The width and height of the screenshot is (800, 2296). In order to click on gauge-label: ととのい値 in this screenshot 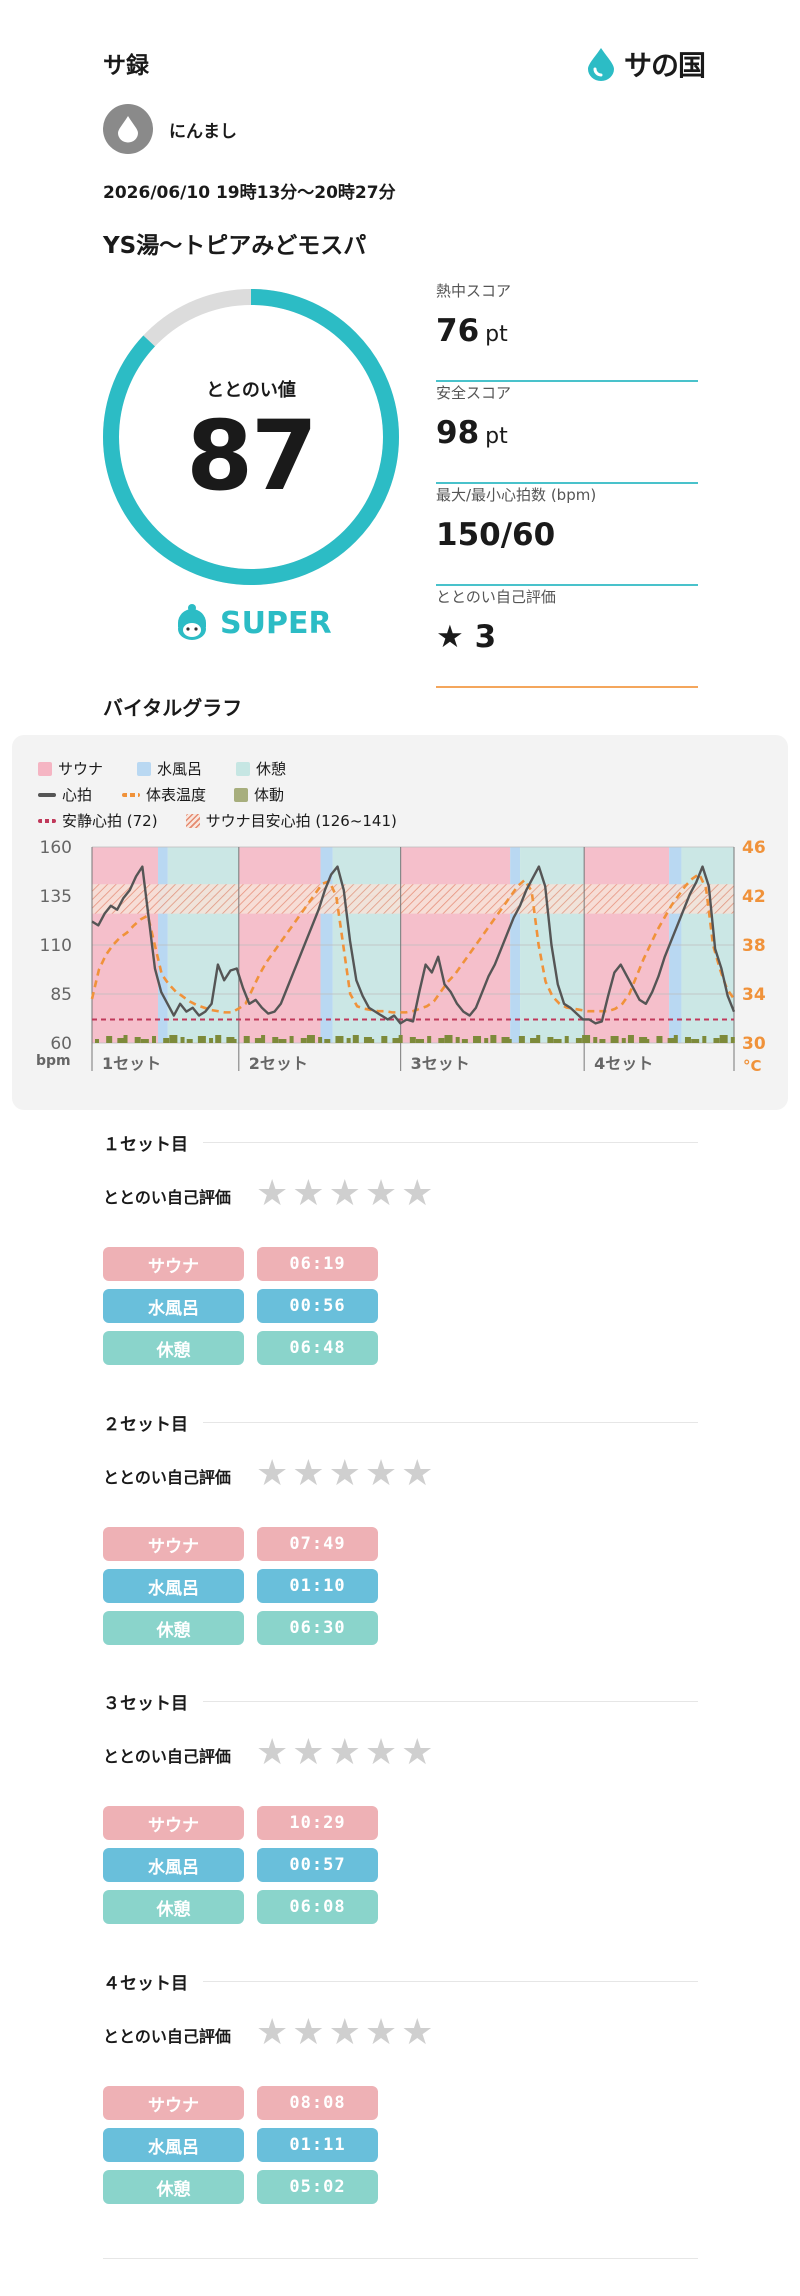, I will do `click(251, 390)`.